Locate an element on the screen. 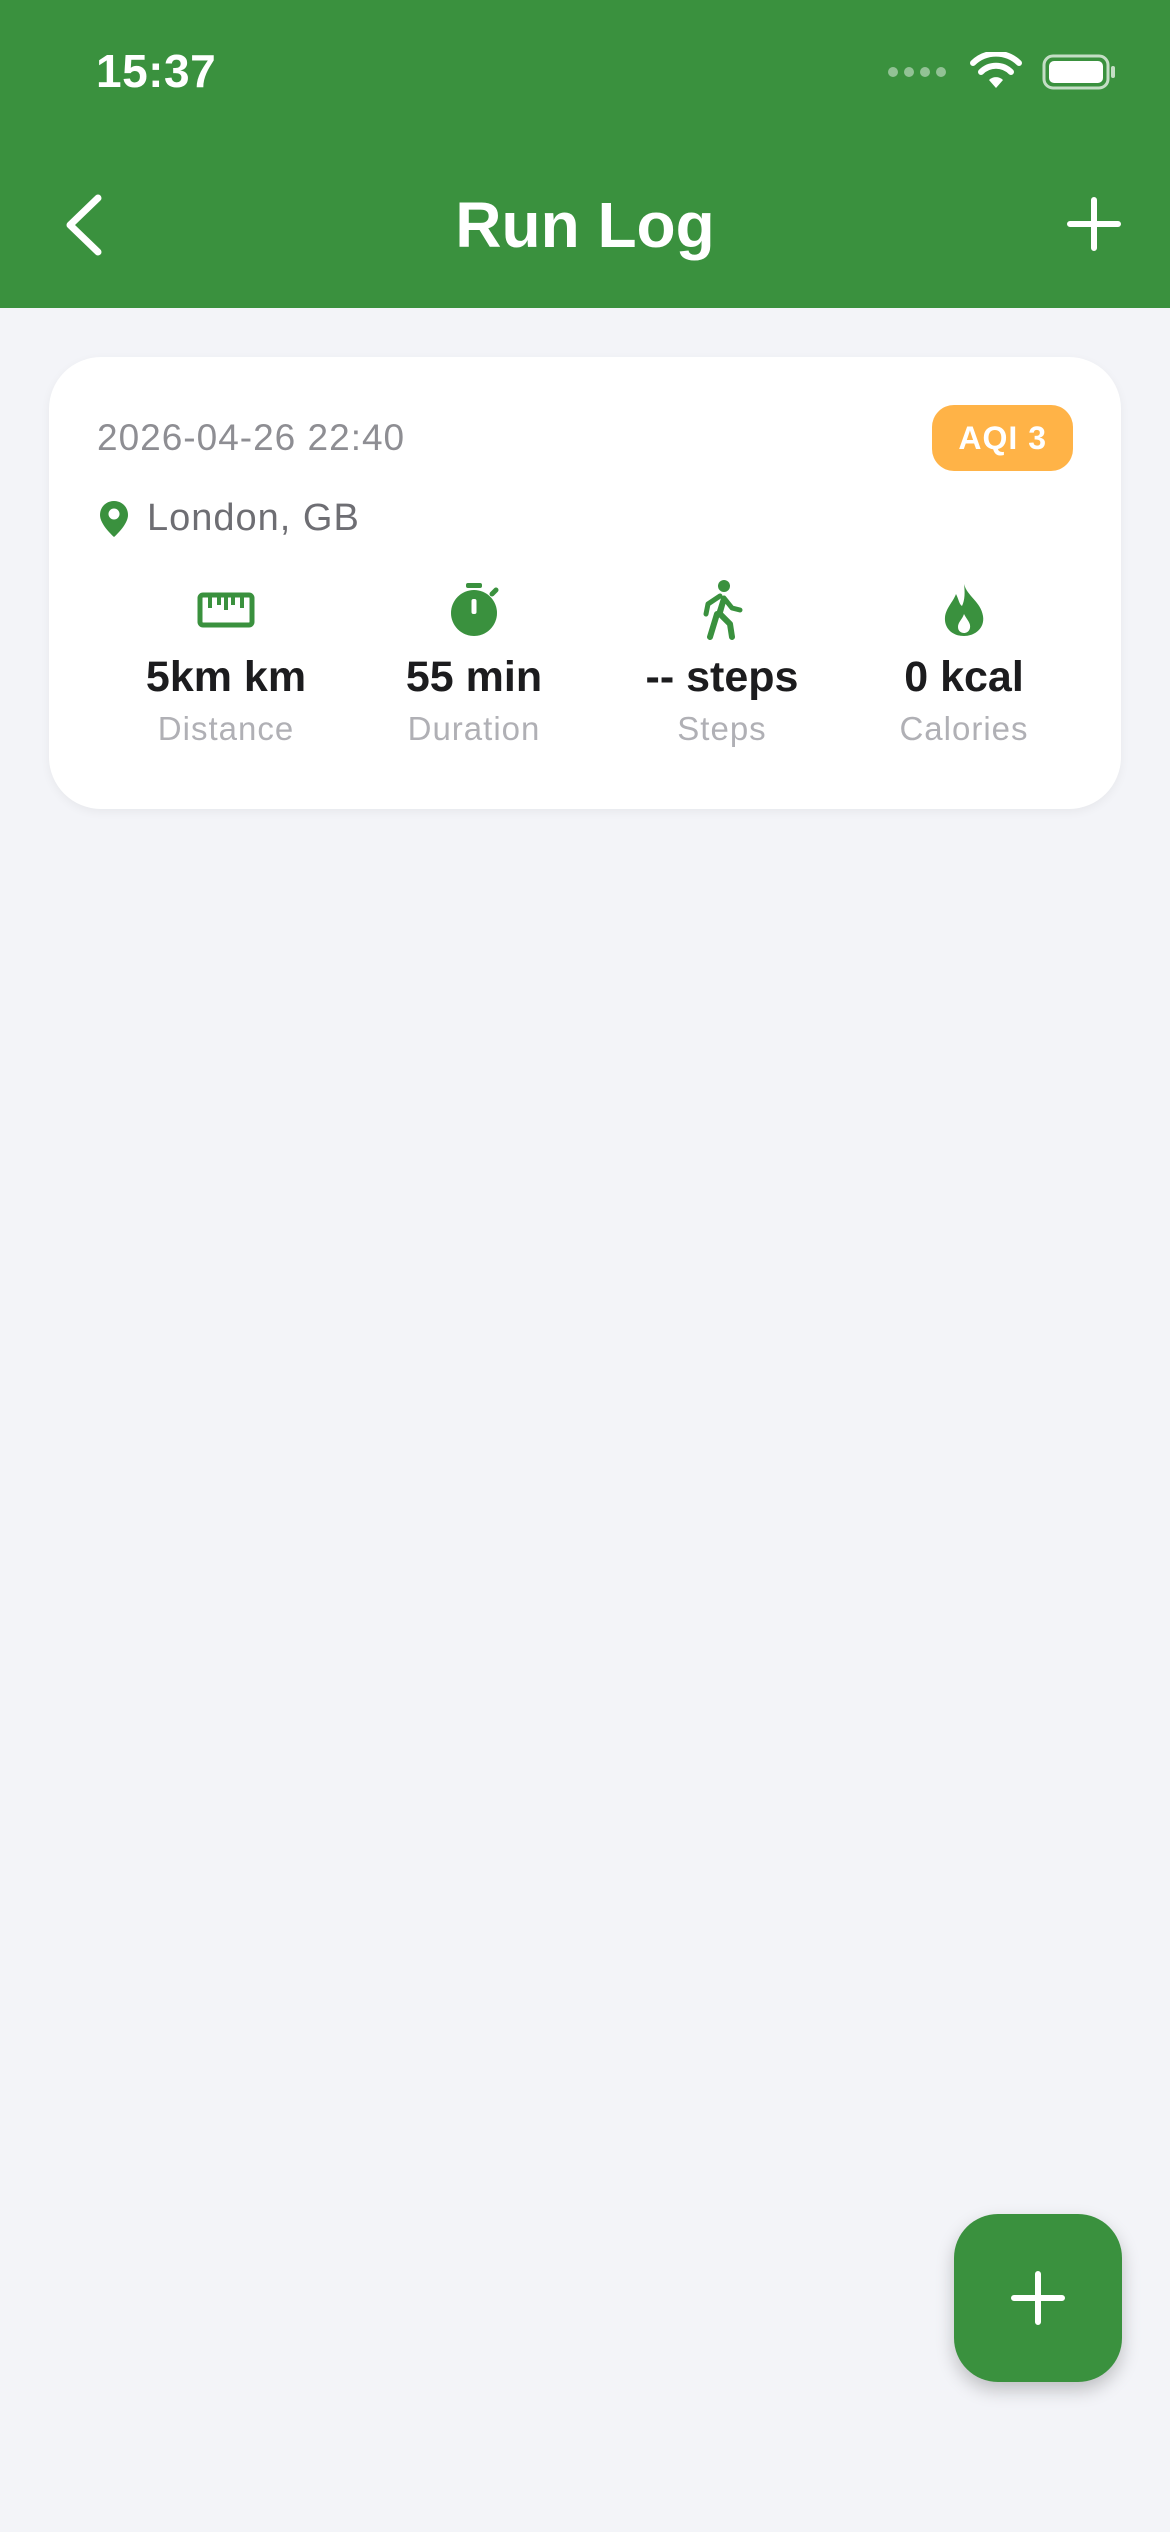 This screenshot has height=2532, width=1170. stat-calories: 0 kcal Calories is located at coordinates (964, 663).